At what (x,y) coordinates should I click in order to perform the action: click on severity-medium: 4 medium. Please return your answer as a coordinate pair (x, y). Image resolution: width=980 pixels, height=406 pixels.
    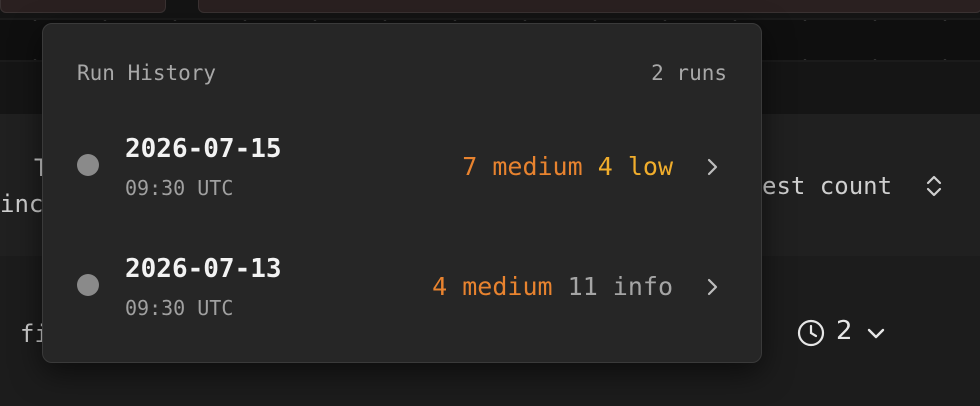
    Looking at the image, I should click on (492, 286).